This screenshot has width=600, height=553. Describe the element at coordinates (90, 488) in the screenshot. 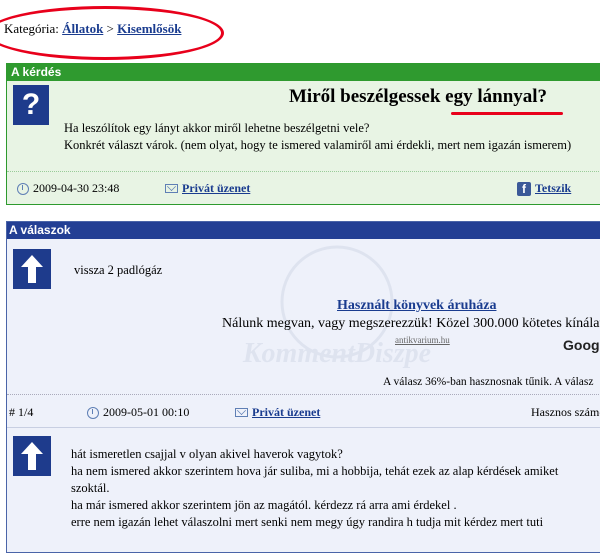

I see `answer-line: szoktál.` at that location.